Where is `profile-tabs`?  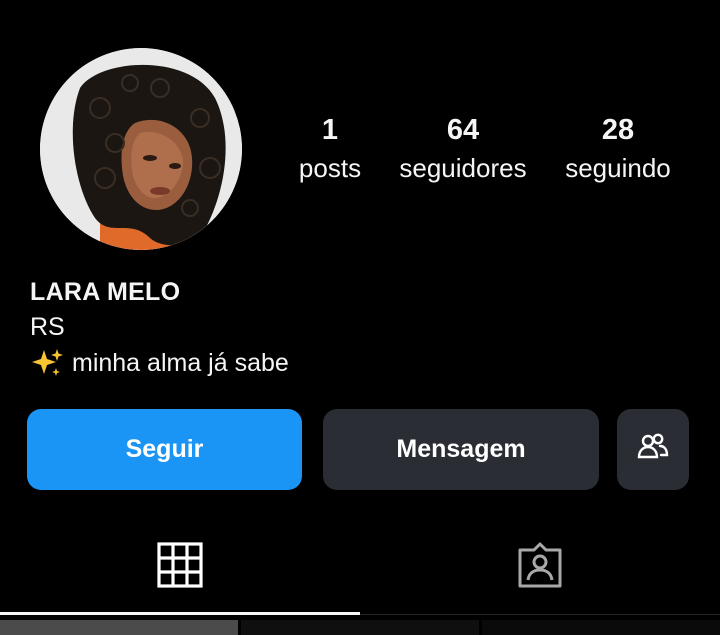 profile-tabs is located at coordinates (360, 567).